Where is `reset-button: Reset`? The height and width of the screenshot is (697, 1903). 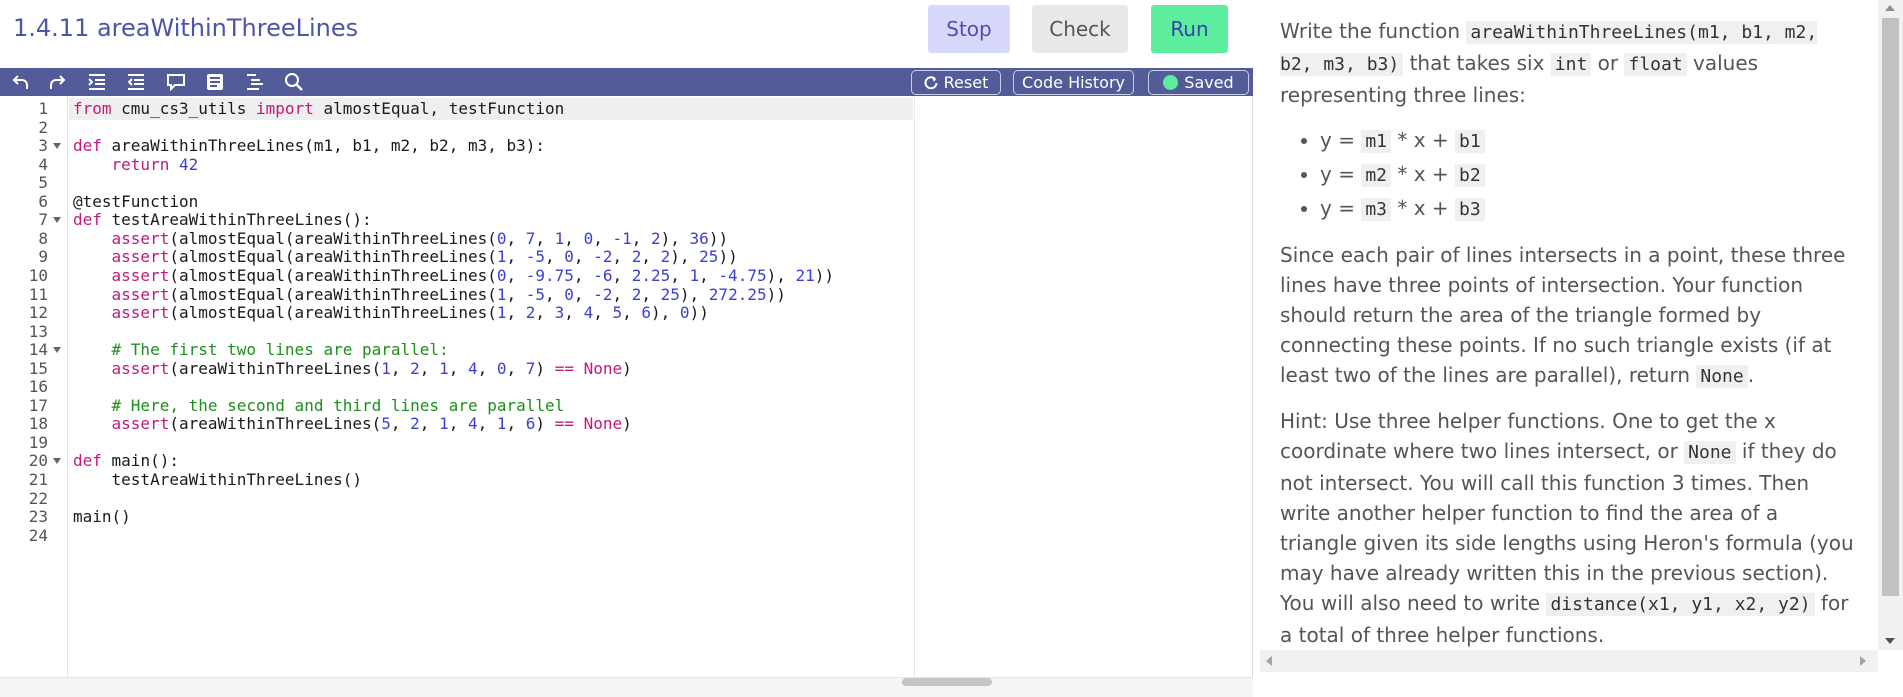 reset-button: Reset is located at coordinates (956, 82).